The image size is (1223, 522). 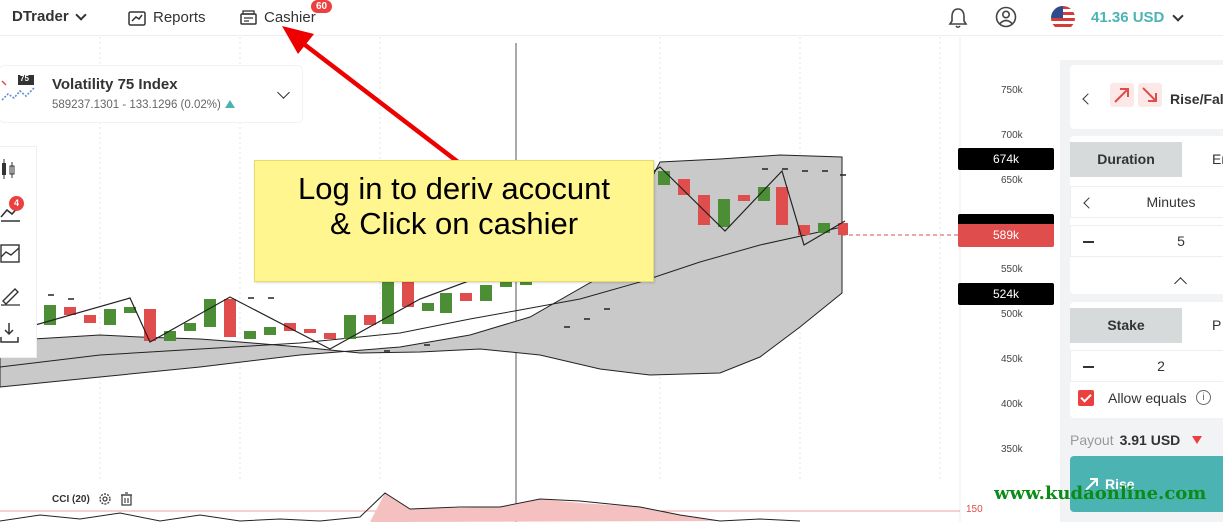 I want to click on highlight-hidden-label, so click(x=1006, y=219).